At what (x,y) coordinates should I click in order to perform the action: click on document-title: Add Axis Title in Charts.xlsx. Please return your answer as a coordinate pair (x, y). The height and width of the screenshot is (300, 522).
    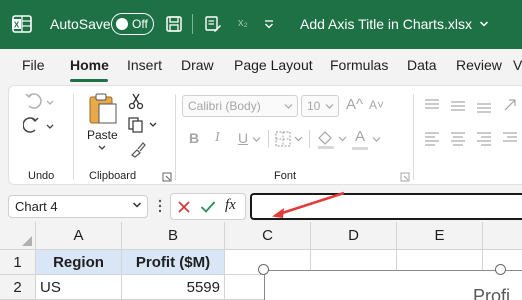
    Looking at the image, I should click on (394, 24).